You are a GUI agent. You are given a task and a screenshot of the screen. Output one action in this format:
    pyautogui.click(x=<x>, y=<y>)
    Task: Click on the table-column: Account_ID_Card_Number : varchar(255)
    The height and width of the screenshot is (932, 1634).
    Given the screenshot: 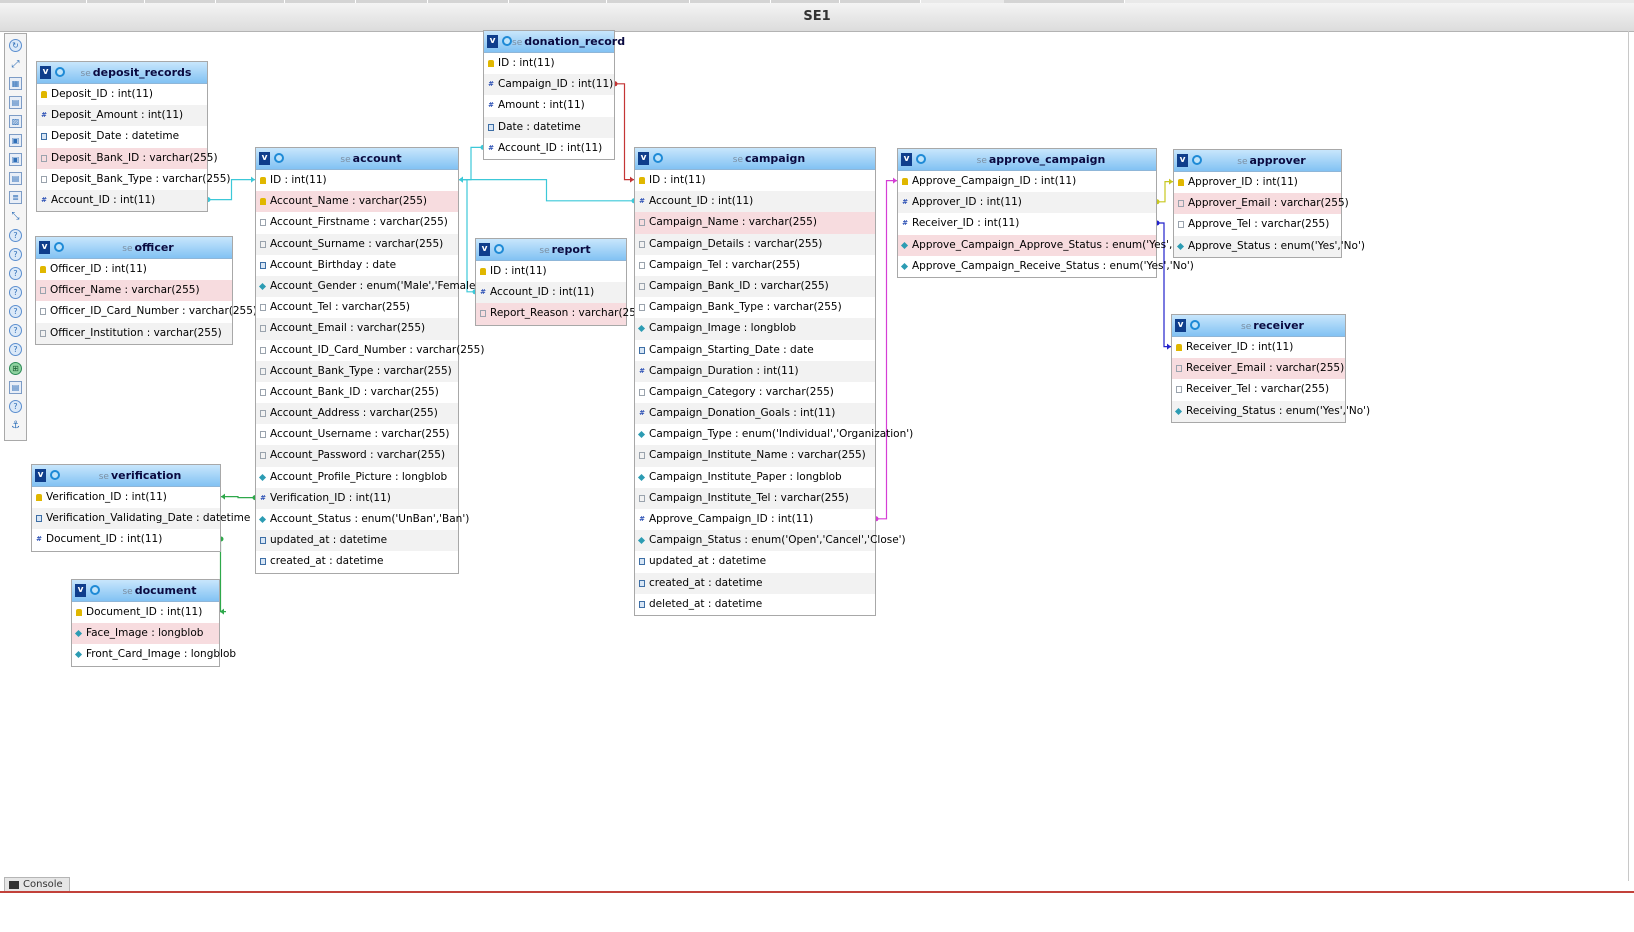 What is the action you would take?
    pyautogui.click(x=370, y=350)
    